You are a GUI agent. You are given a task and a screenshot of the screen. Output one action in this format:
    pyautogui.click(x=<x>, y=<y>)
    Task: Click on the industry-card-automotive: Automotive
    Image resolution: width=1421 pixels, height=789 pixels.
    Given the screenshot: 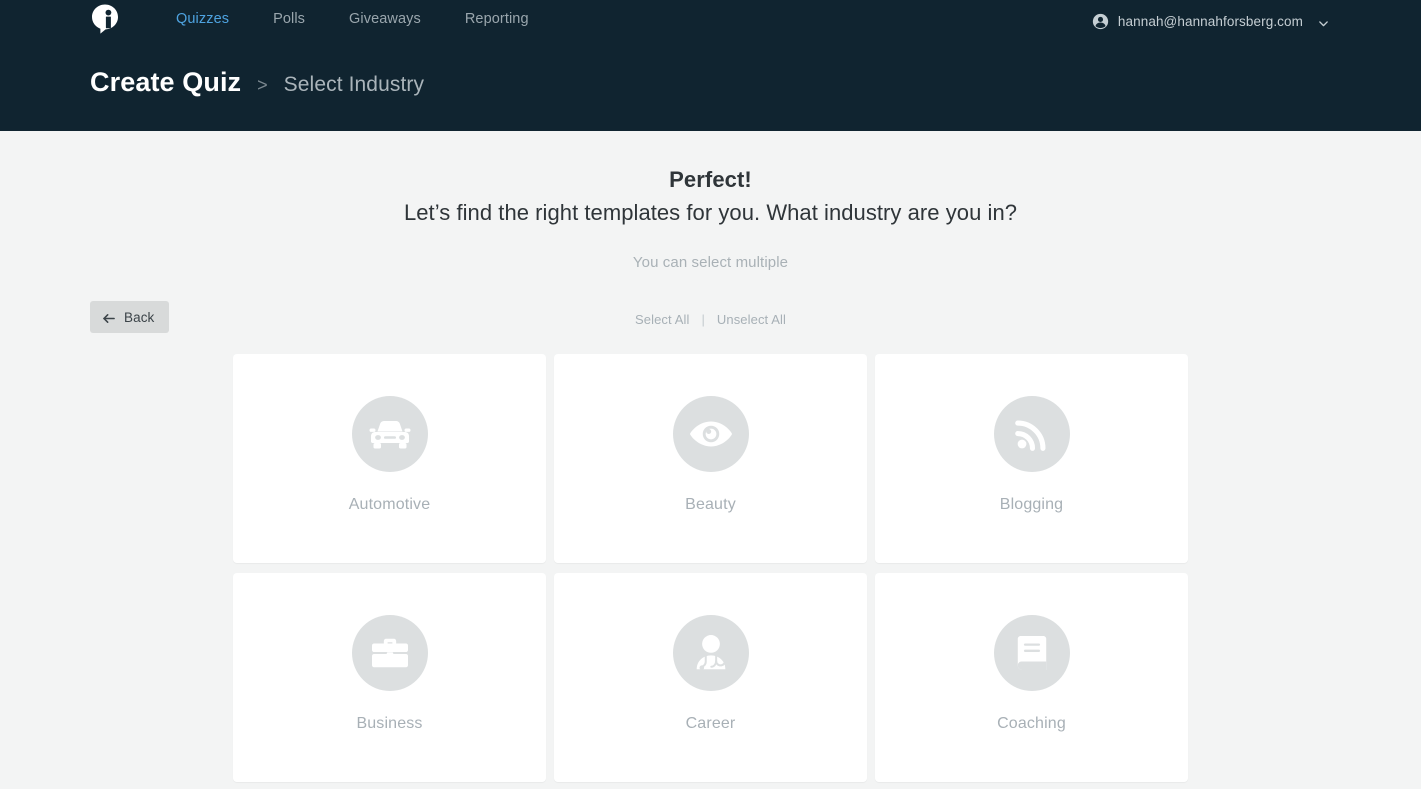 What is the action you would take?
    pyautogui.click(x=389, y=458)
    